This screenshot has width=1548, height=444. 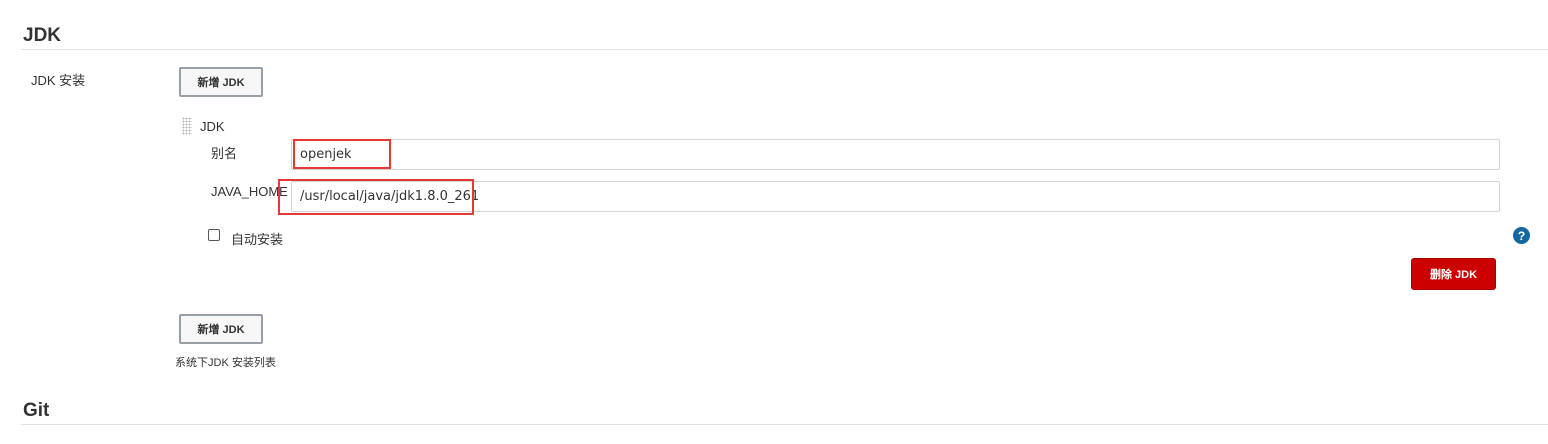 What do you see at coordinates (221, 329) in the screenshot?
I see `add-jdk-button-bottom: 新增 JDK` at bounding box center [221, 329].